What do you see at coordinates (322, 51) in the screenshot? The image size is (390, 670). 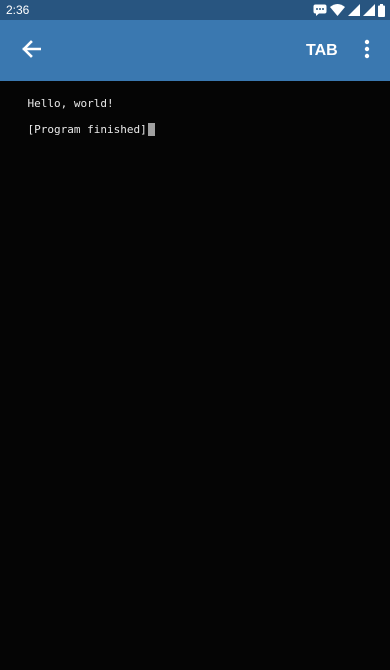 I see `tab-button: TAB` at bounding box center [322, 51].